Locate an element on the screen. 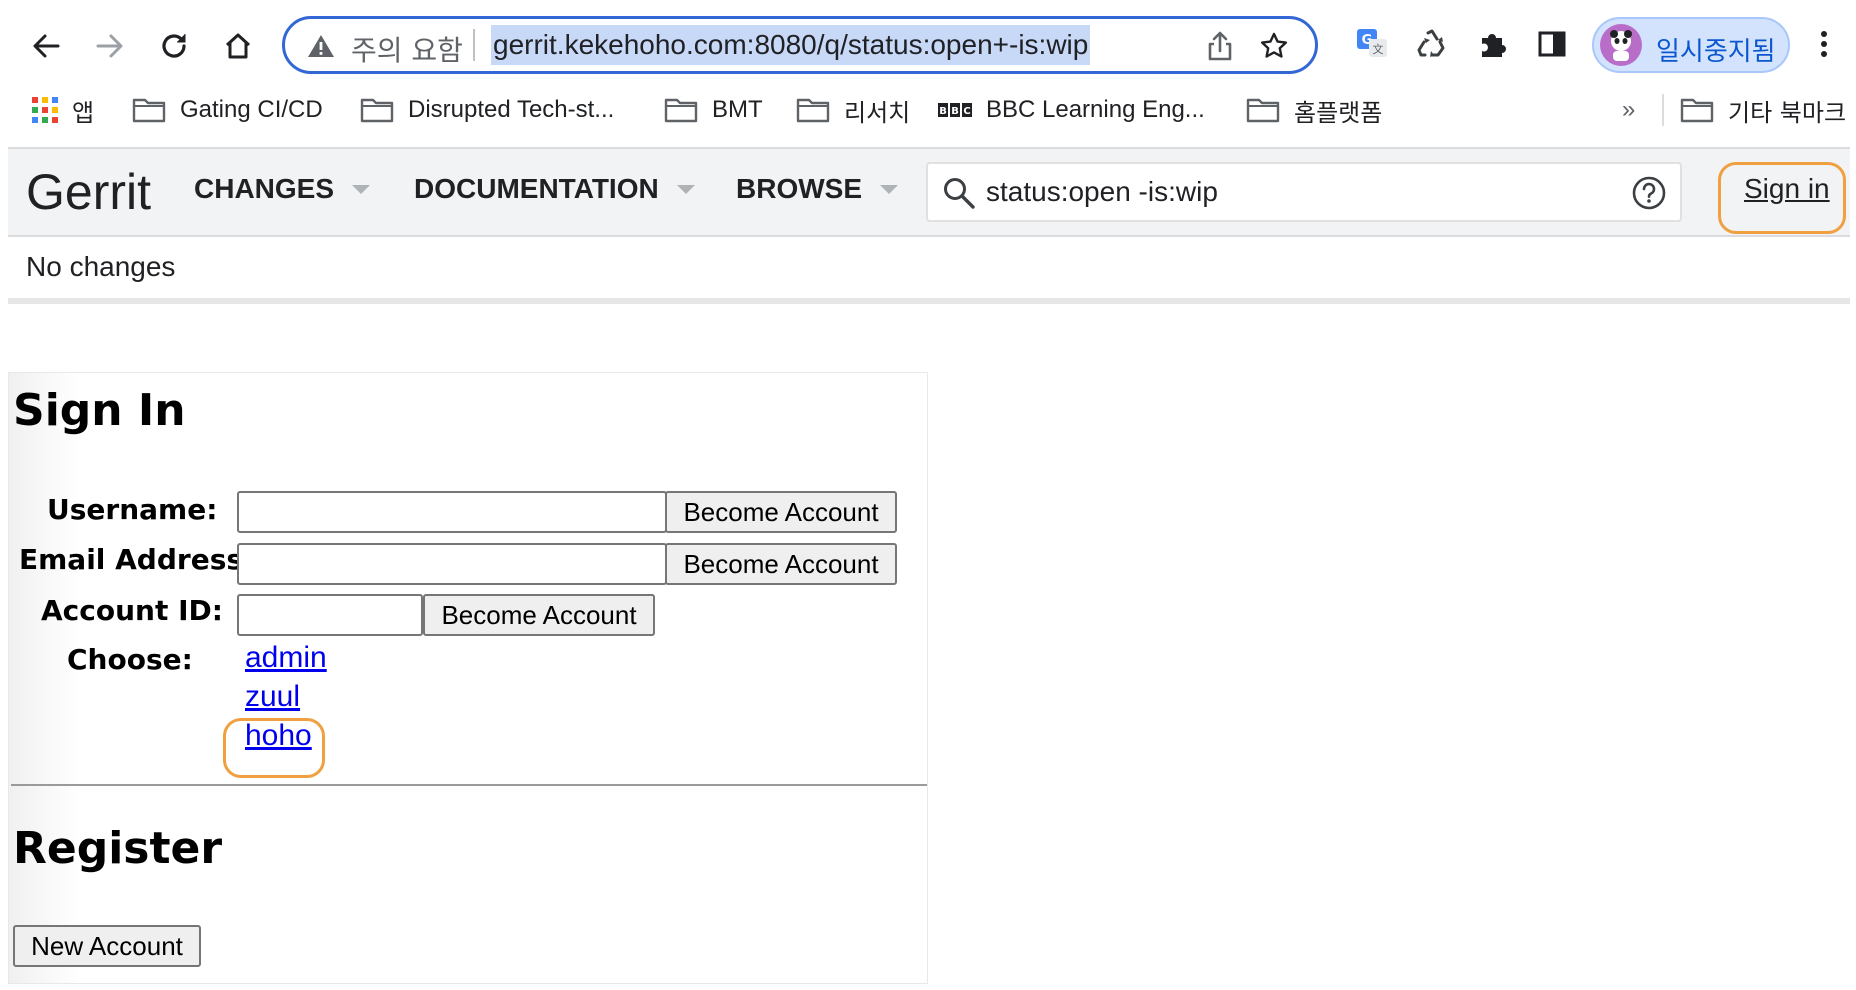 The width and height of the screenshot is (1856, 990). account-id-input is located at coordinates (330, 615).